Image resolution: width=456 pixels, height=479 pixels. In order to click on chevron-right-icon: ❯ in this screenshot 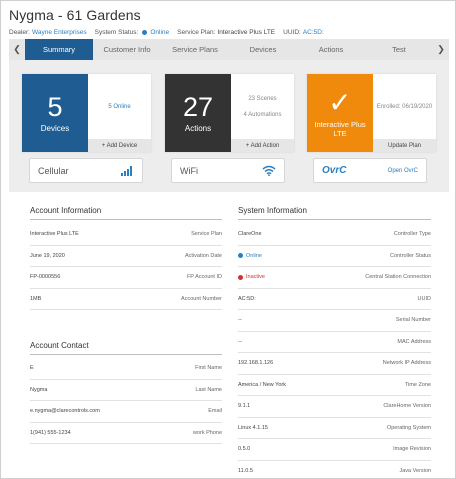, I will do `click(441, 49)`.